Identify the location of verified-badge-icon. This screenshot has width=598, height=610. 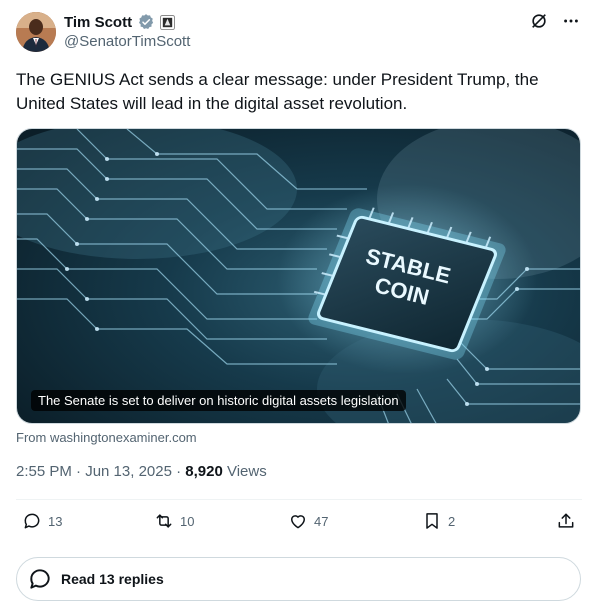
(146, 22).